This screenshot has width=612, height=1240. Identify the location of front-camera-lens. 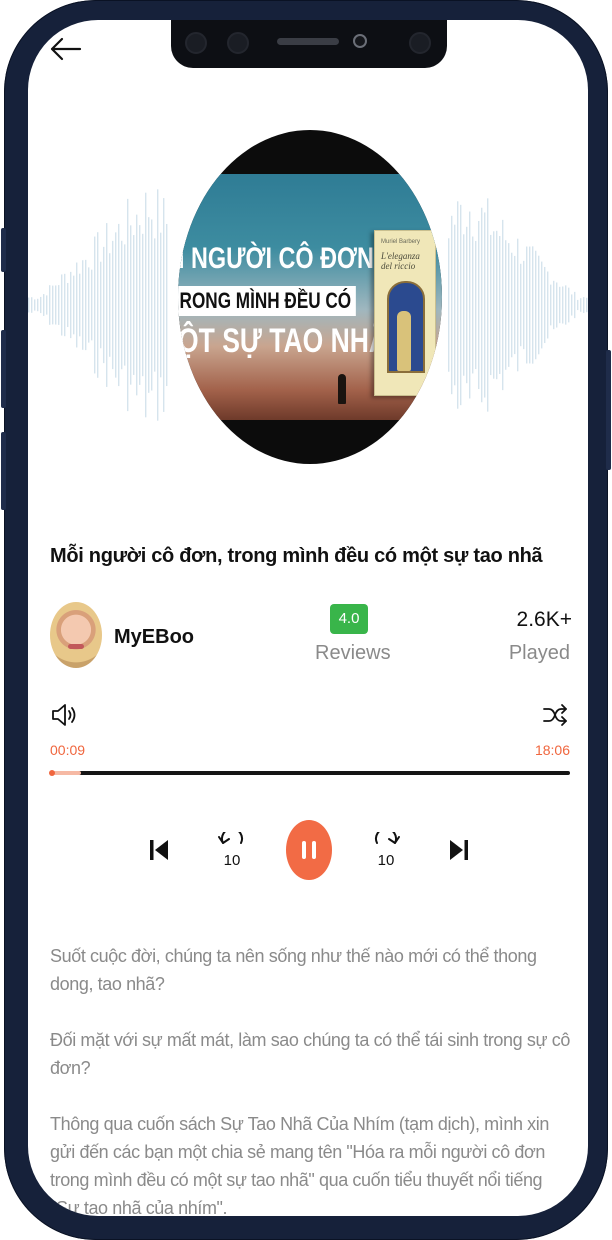
(360, 41).